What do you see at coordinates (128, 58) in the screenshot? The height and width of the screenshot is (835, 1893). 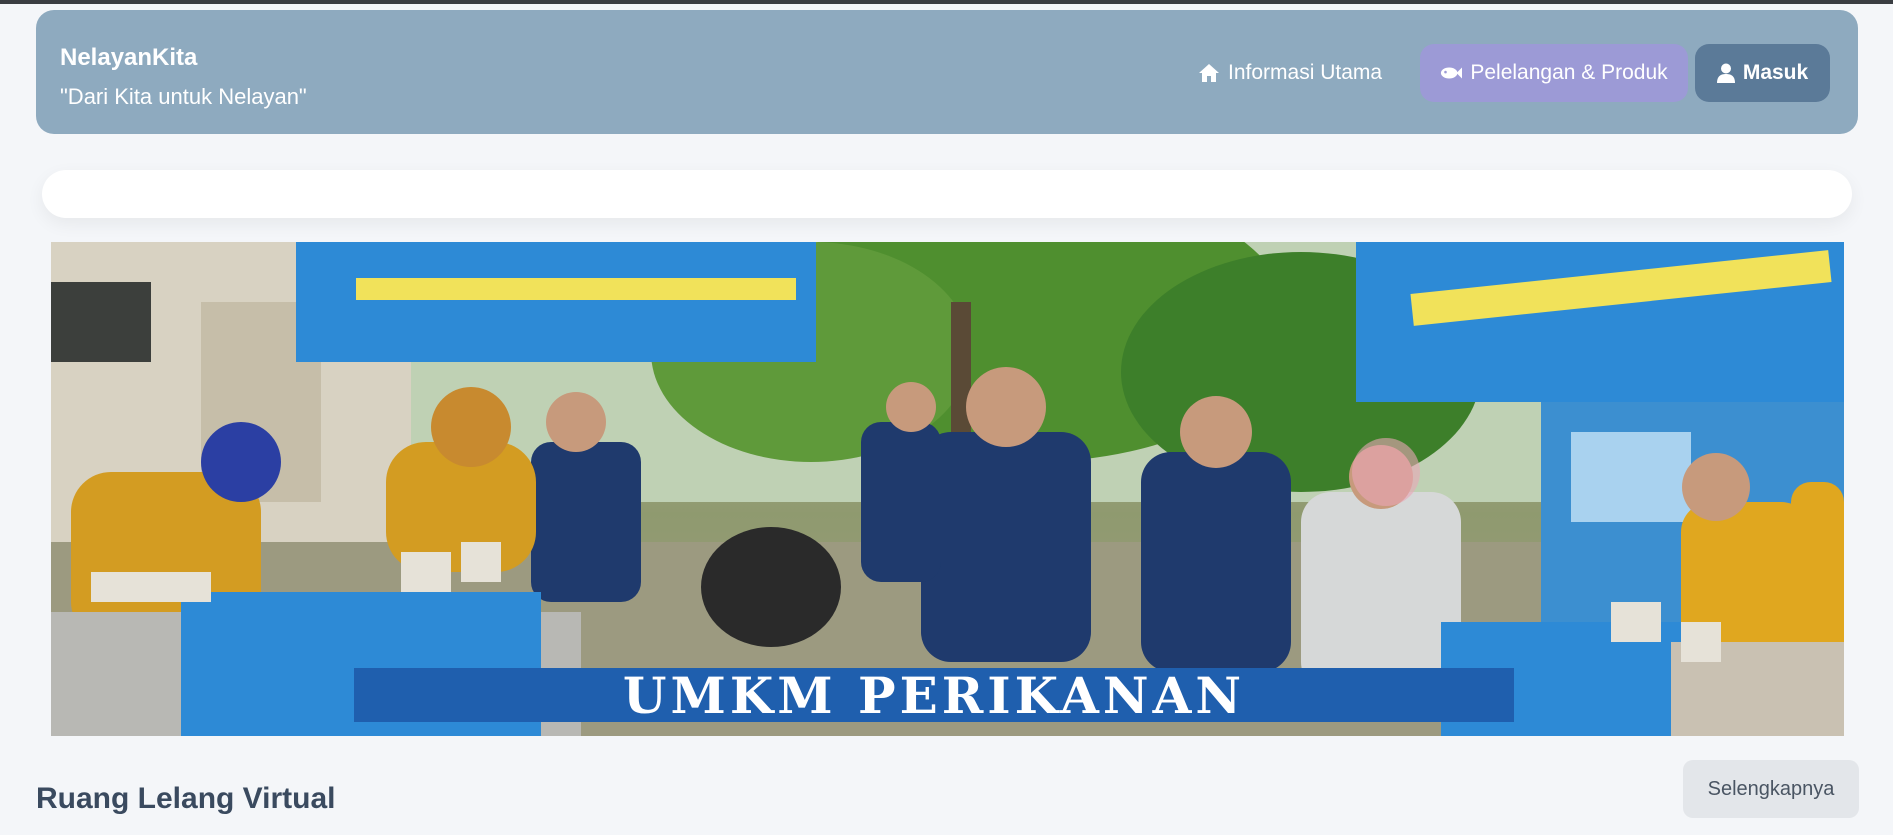 I see `brand-name: NelayanKita` at bounding box center [128, 58].